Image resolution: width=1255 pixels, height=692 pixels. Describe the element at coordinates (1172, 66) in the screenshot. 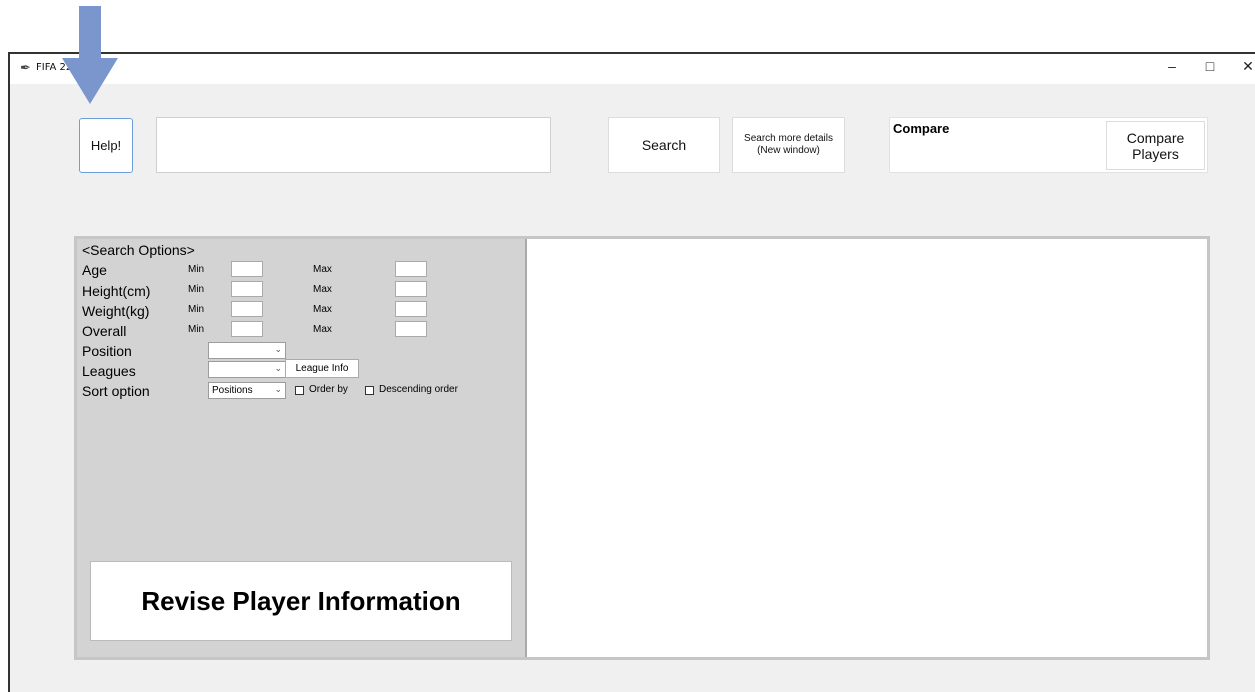

I see `minimize-button: –` at that location.